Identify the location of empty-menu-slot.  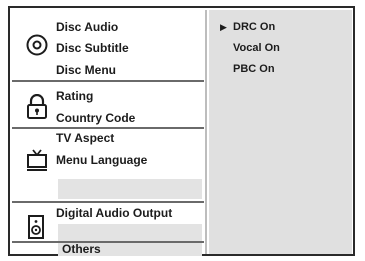
(130, 189).